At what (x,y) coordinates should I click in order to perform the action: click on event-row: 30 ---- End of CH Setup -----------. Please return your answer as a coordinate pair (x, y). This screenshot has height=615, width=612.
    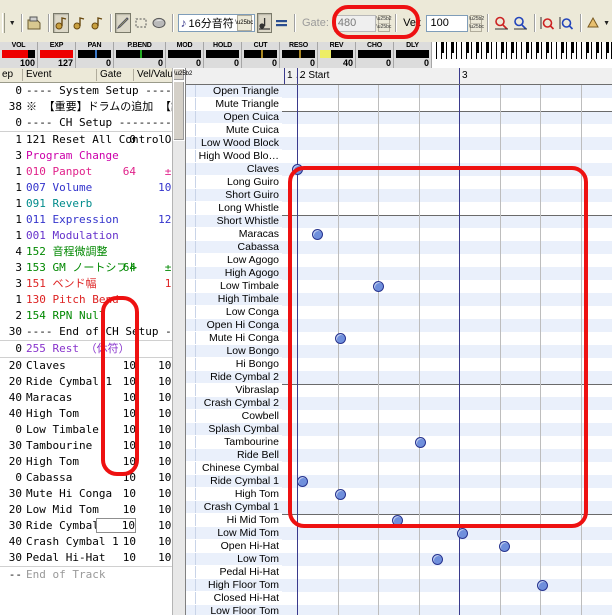
    Looking at the image, I should click on (92, 332).